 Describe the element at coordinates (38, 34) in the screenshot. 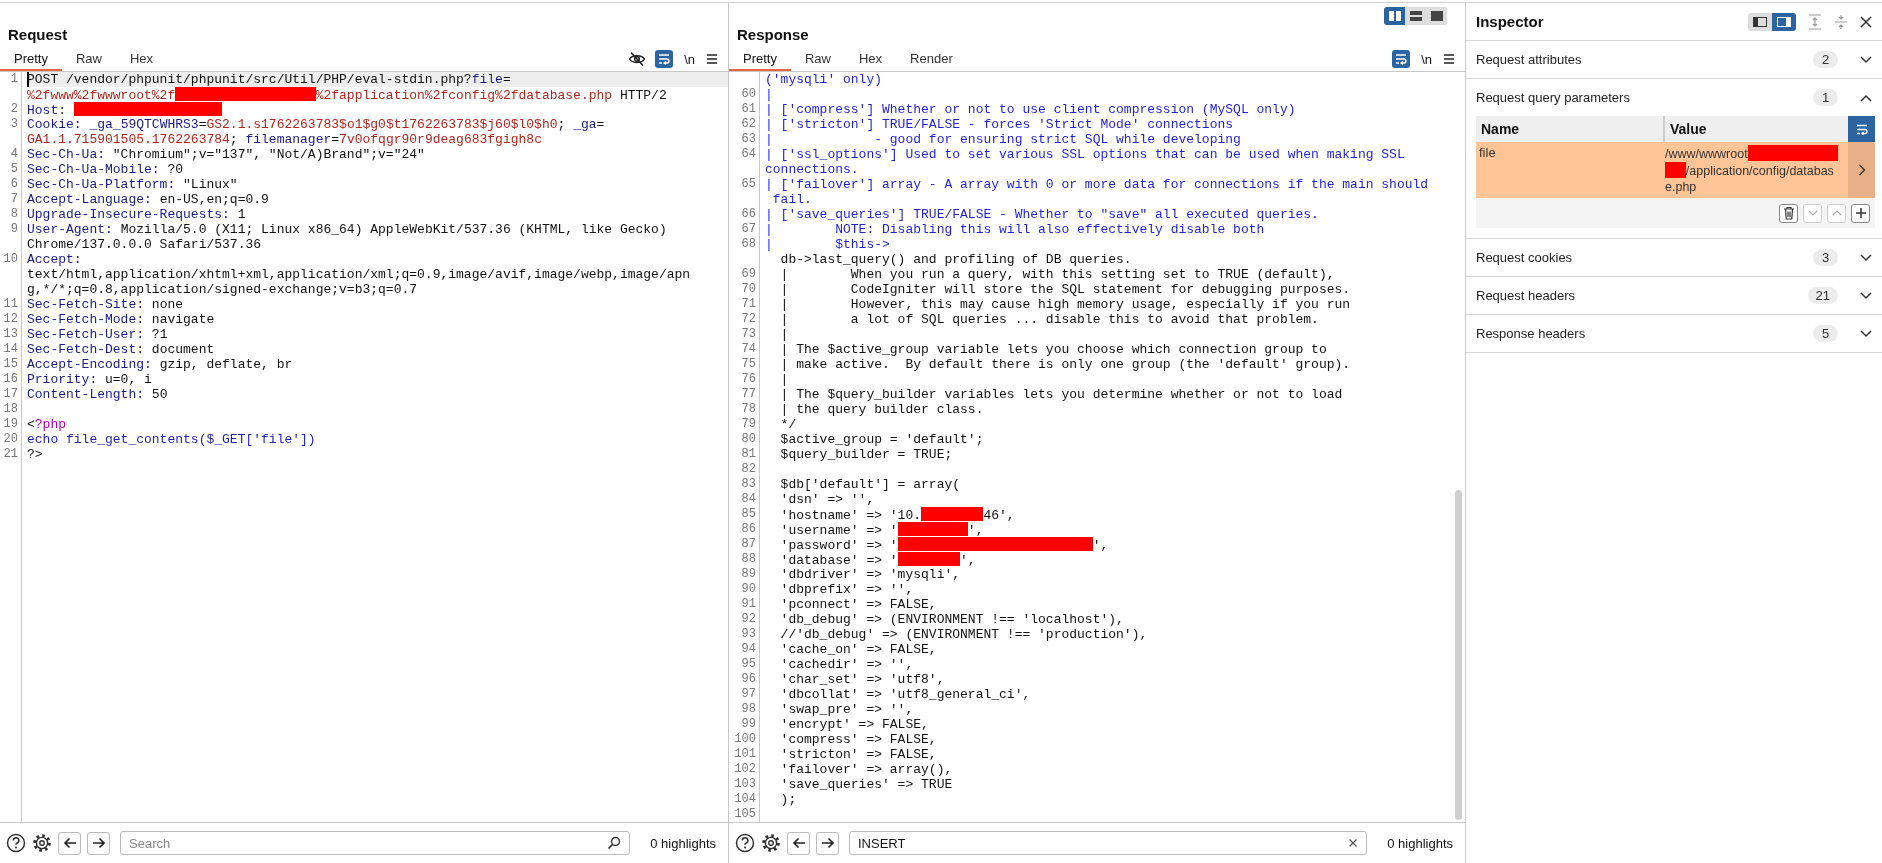

I see `panel-title: Request` at that location.